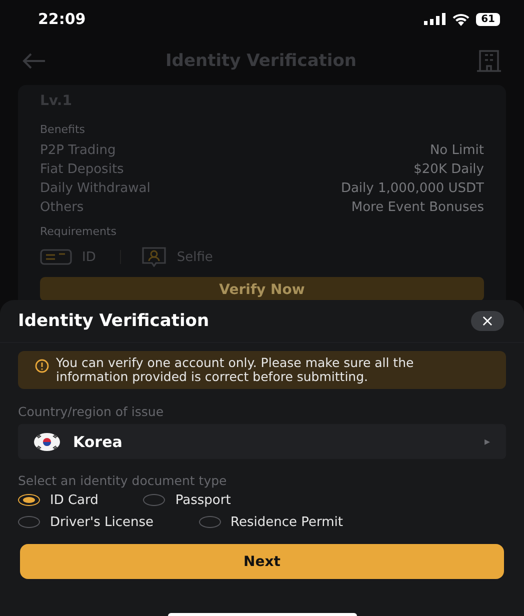  Describe the element at coordinates (449, 170) in the screenshot. I see `benefit-value: $20K Daily` at that location.